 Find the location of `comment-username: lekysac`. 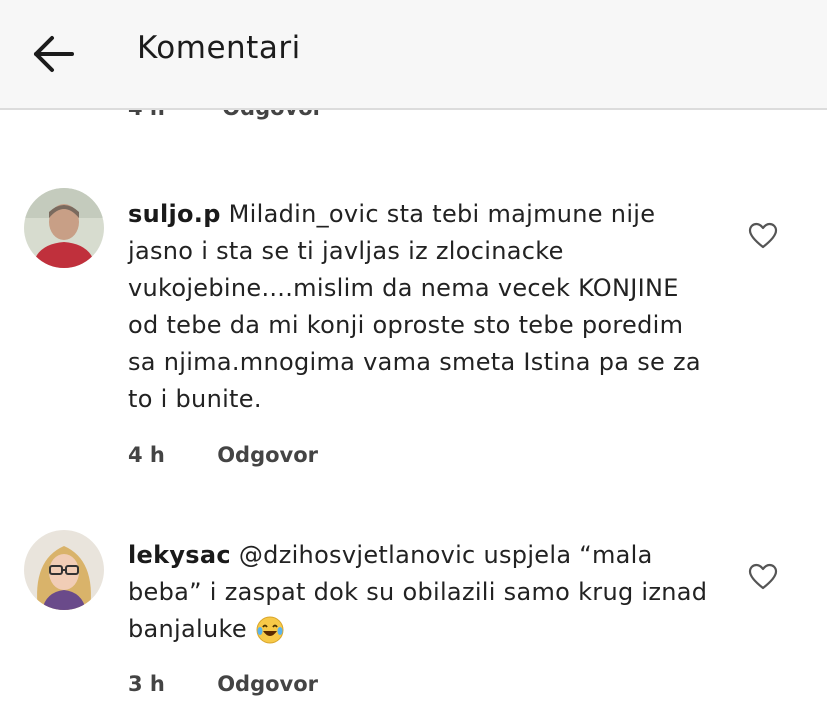

comment-username: lekysac is located at coordinates (179, 555).